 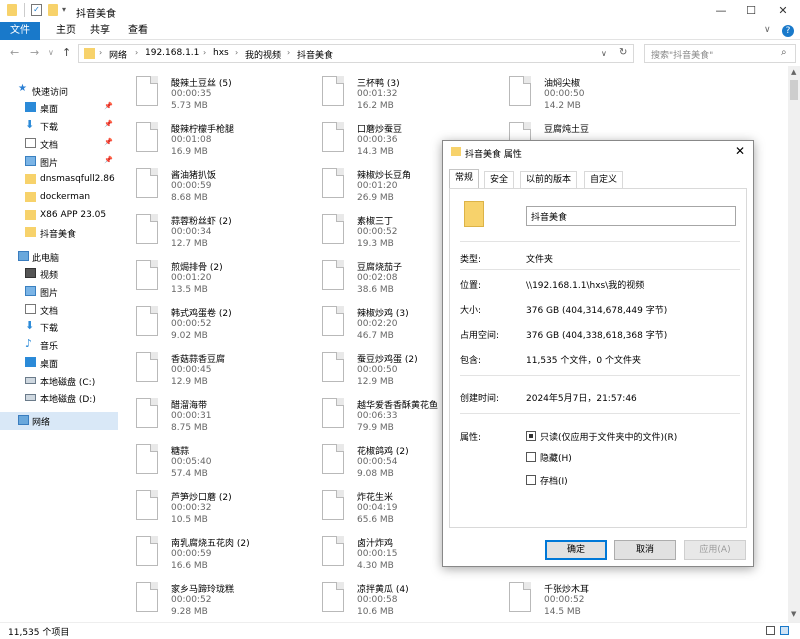 I want to click on properties-icon: ✓, so click(x=36, y=10).